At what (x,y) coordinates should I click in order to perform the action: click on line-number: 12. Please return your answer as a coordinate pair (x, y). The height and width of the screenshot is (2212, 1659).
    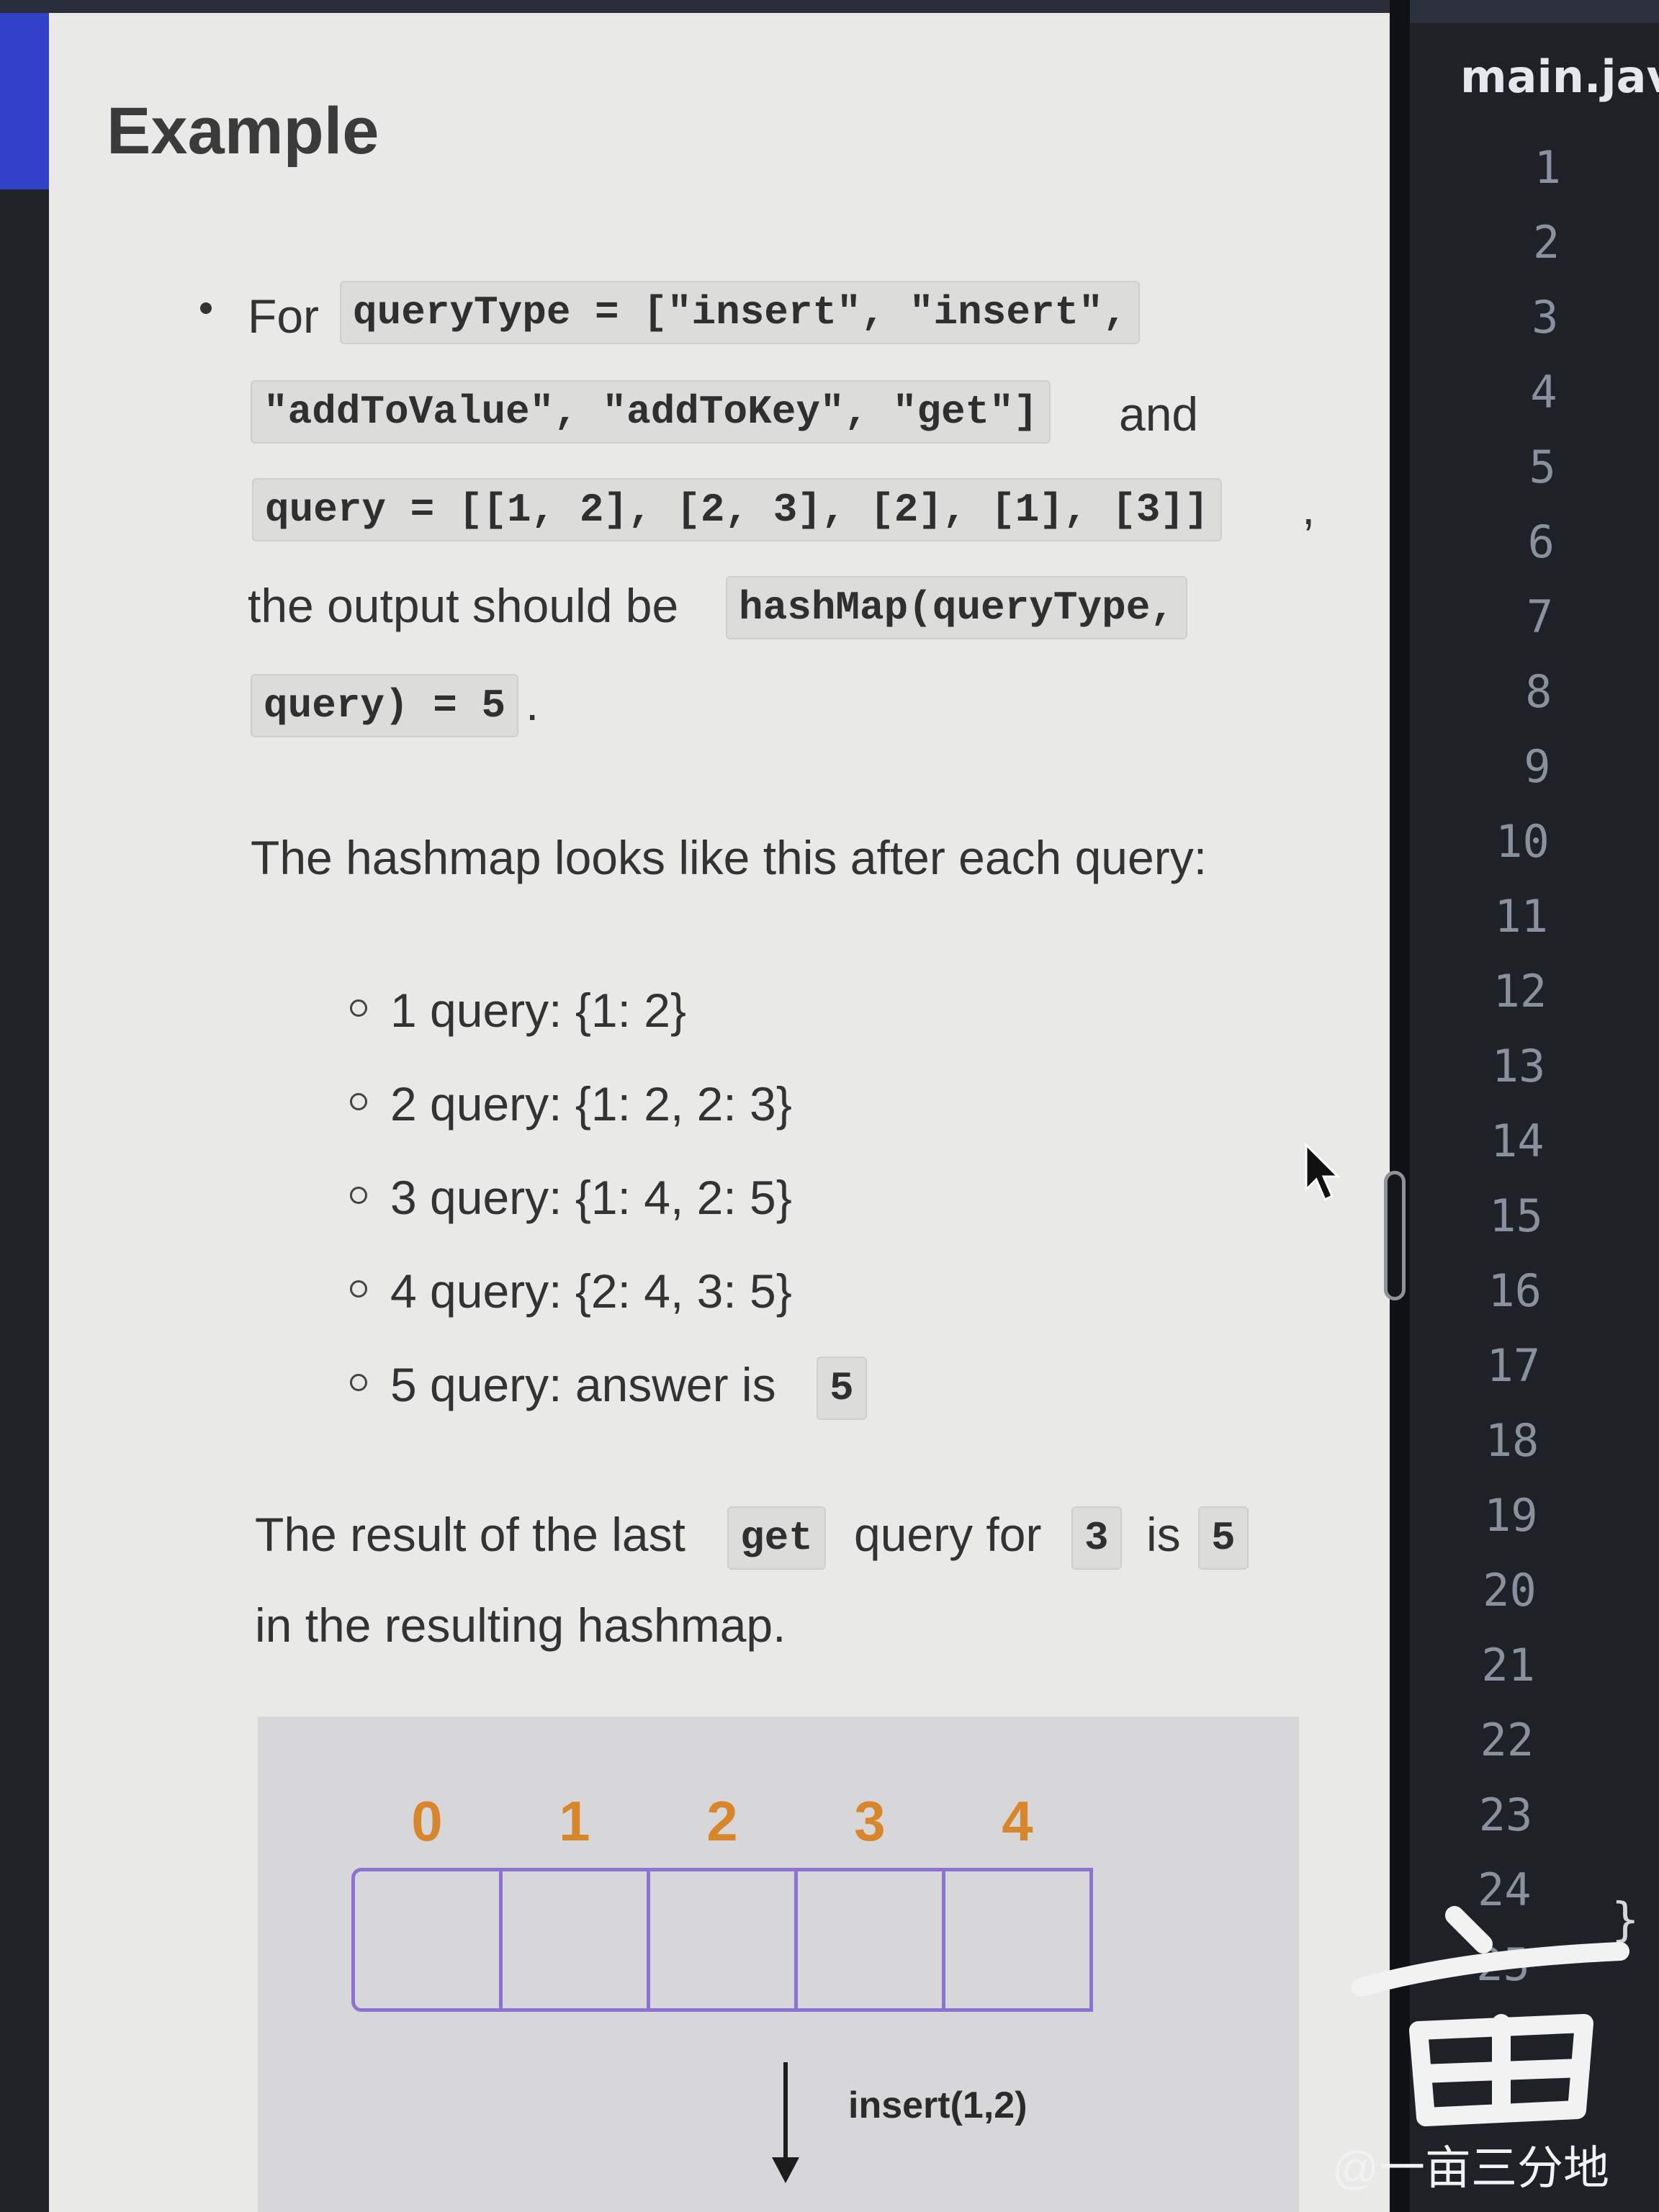
    Looking at the image, I should click on (1520, 991).